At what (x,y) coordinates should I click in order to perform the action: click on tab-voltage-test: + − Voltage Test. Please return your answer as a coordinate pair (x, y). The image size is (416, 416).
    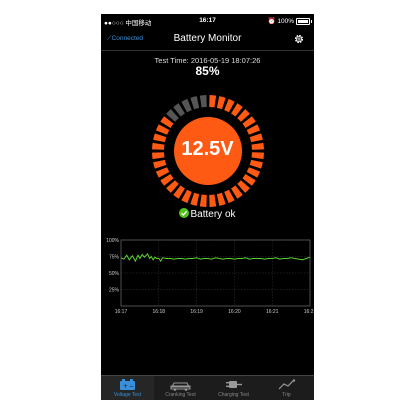
    Looking at the image, I should click on (127, 388).